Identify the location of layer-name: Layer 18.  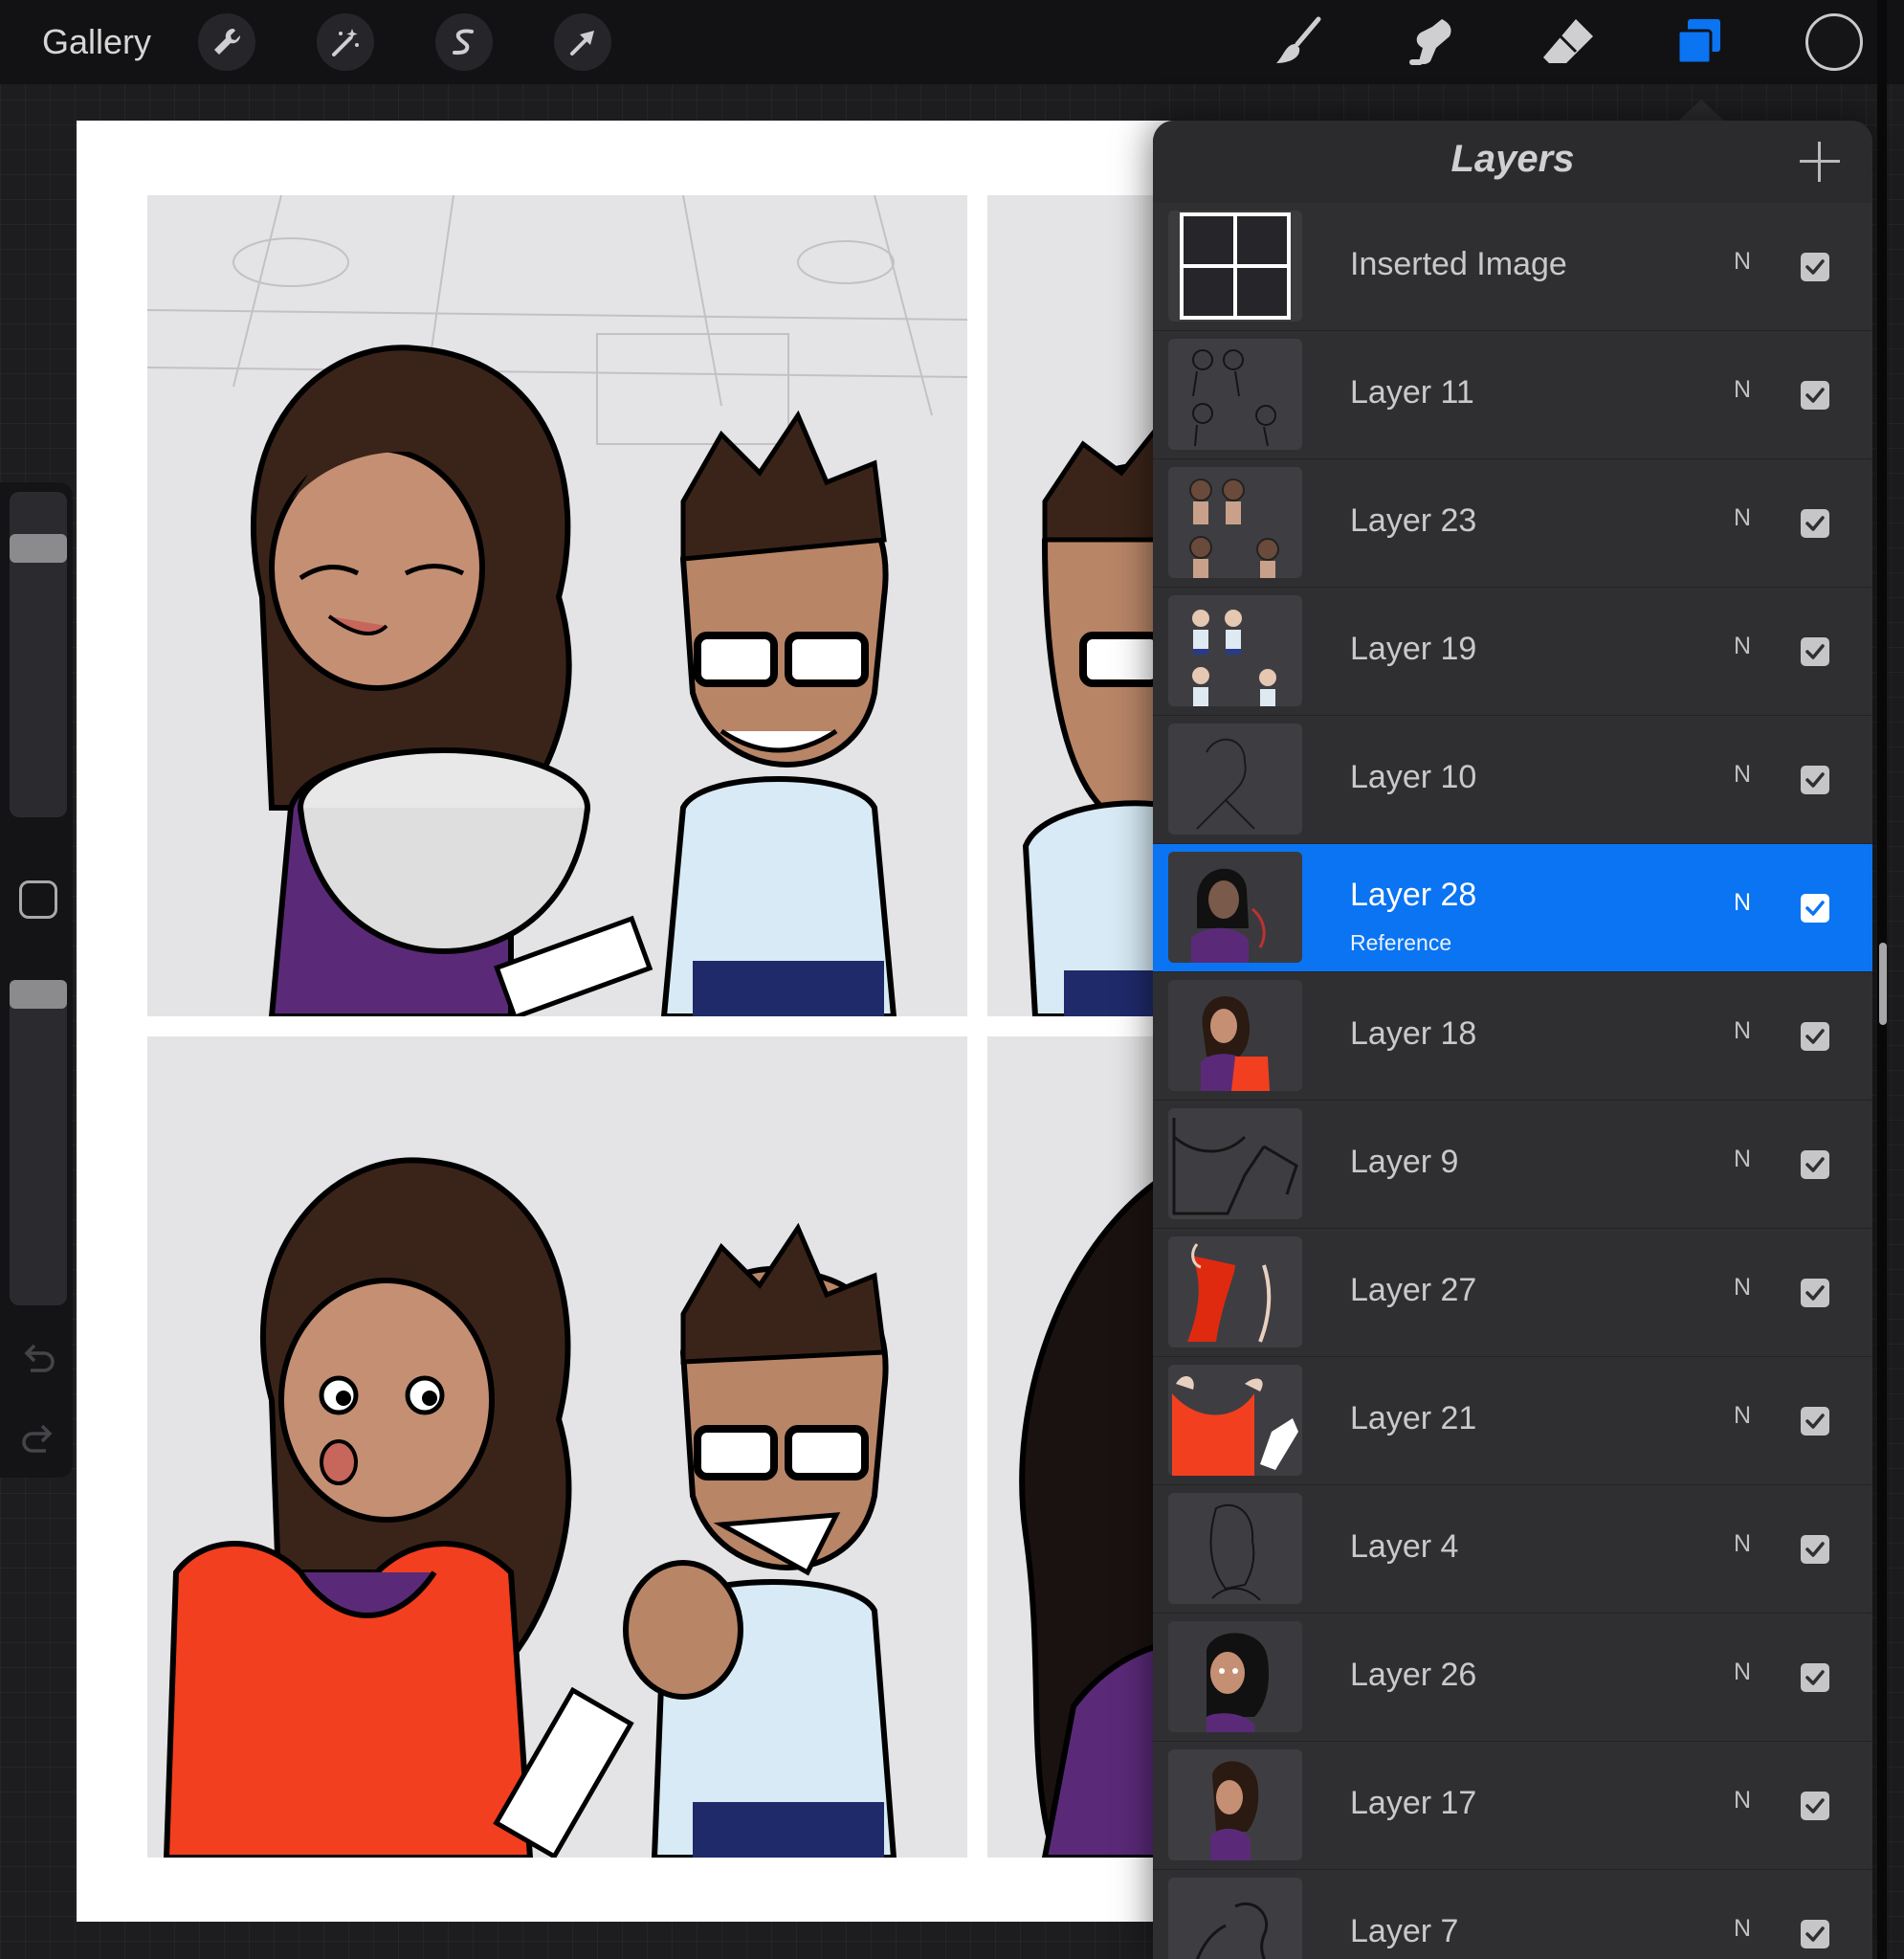
(1414, 1034).